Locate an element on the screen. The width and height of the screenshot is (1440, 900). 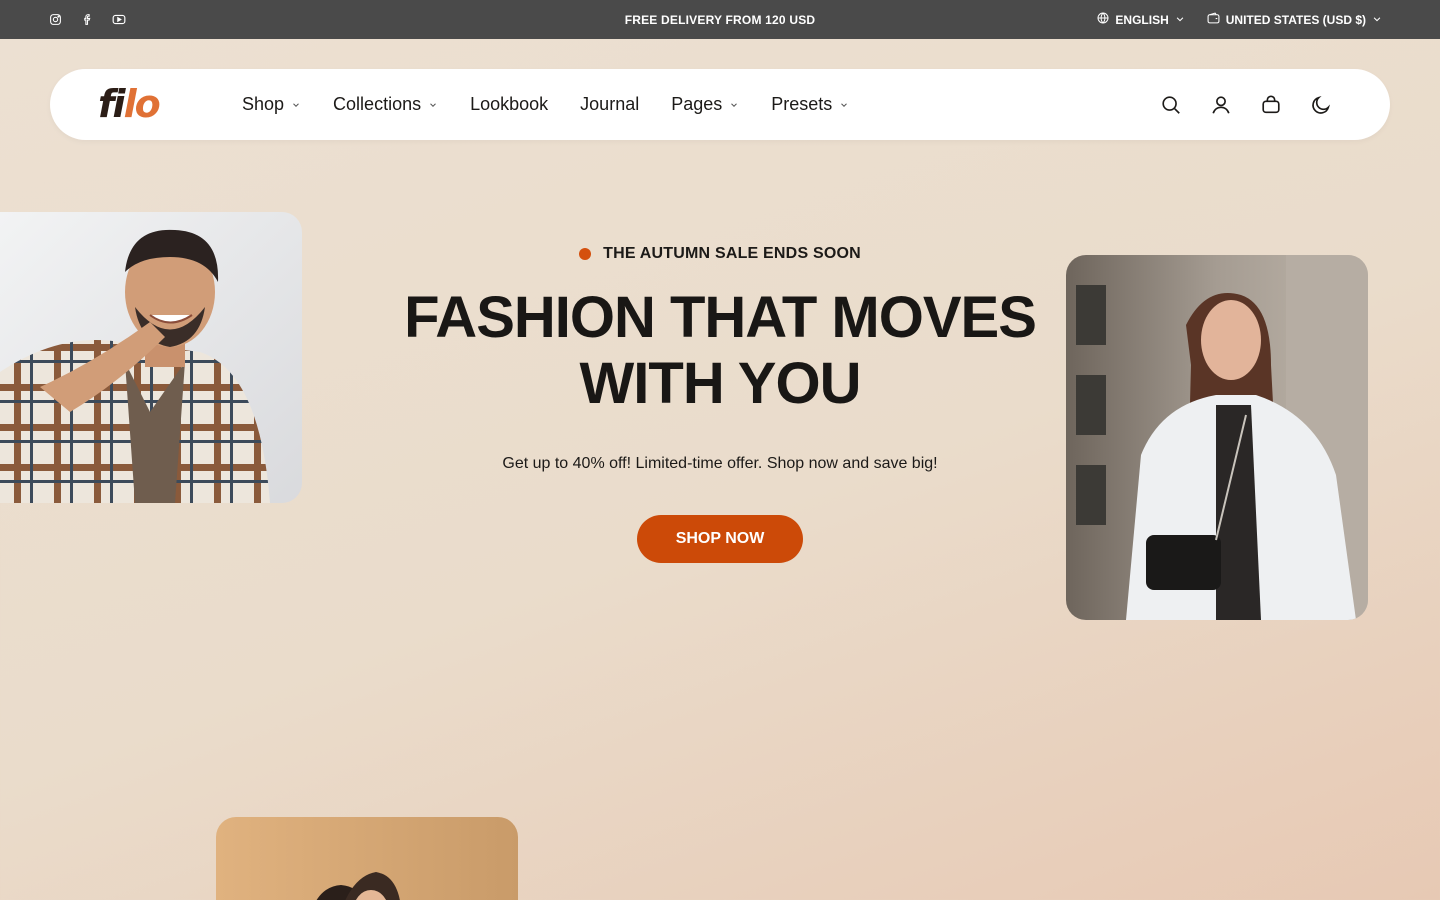
nav-item-collections: Collections is located at coordinates (385, 104).